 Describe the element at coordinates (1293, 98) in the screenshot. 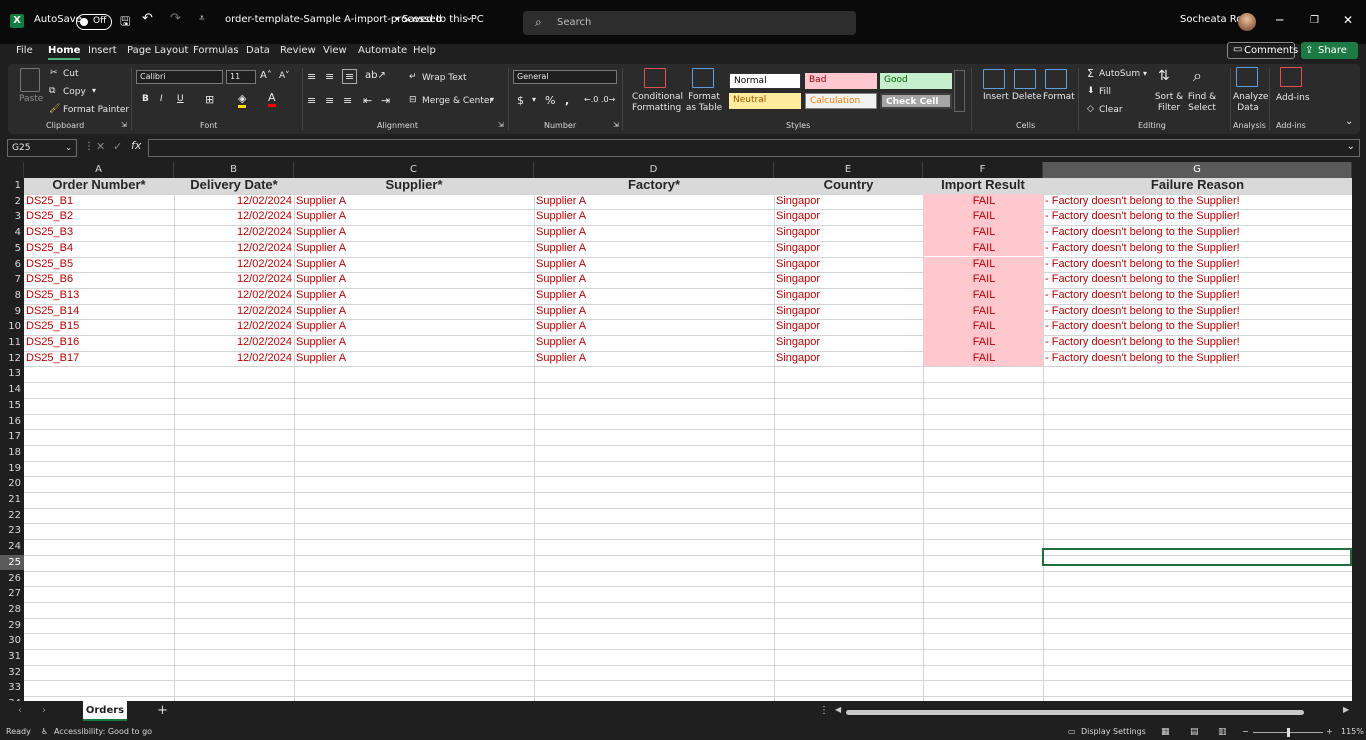

I see `addins-button: Add-ins` at that location.